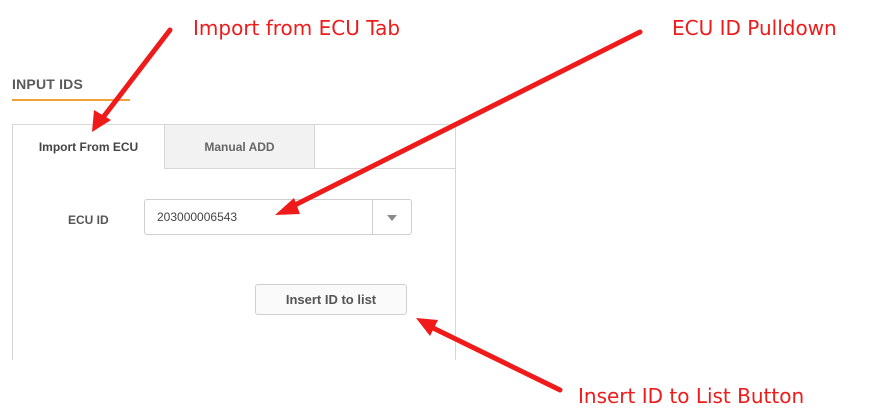 The height and width of the screenshot is (409, 875). I want to click on caret-down-icon, so click(392, 217).